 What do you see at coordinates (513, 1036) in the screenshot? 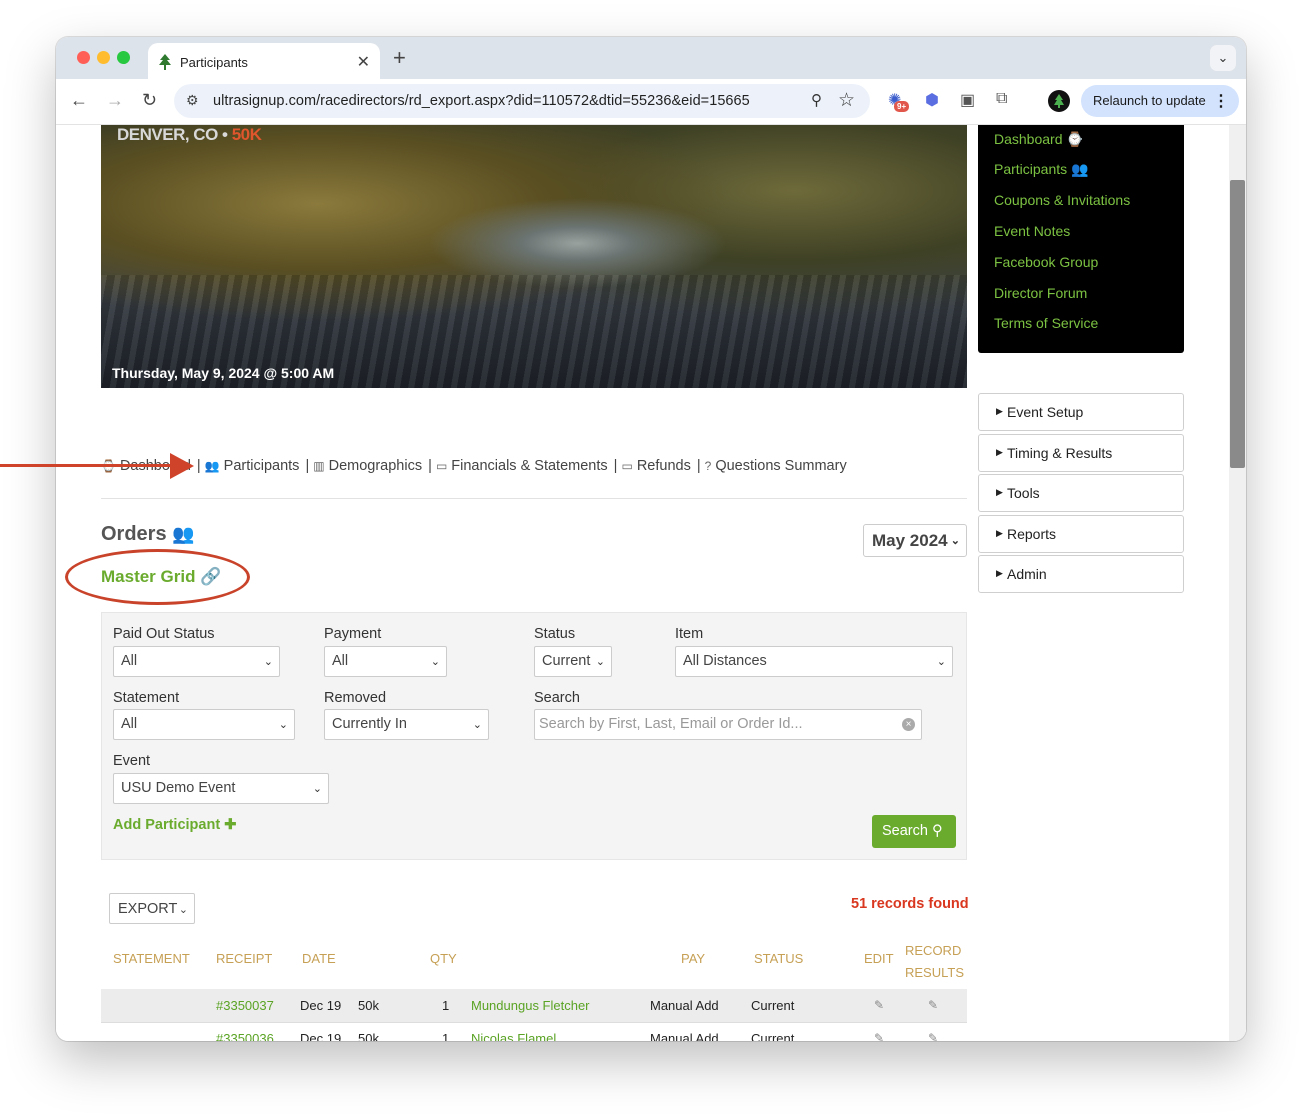
I see `participant-name-link: Nicolas Flamel` at bounding box center [513, 1036].